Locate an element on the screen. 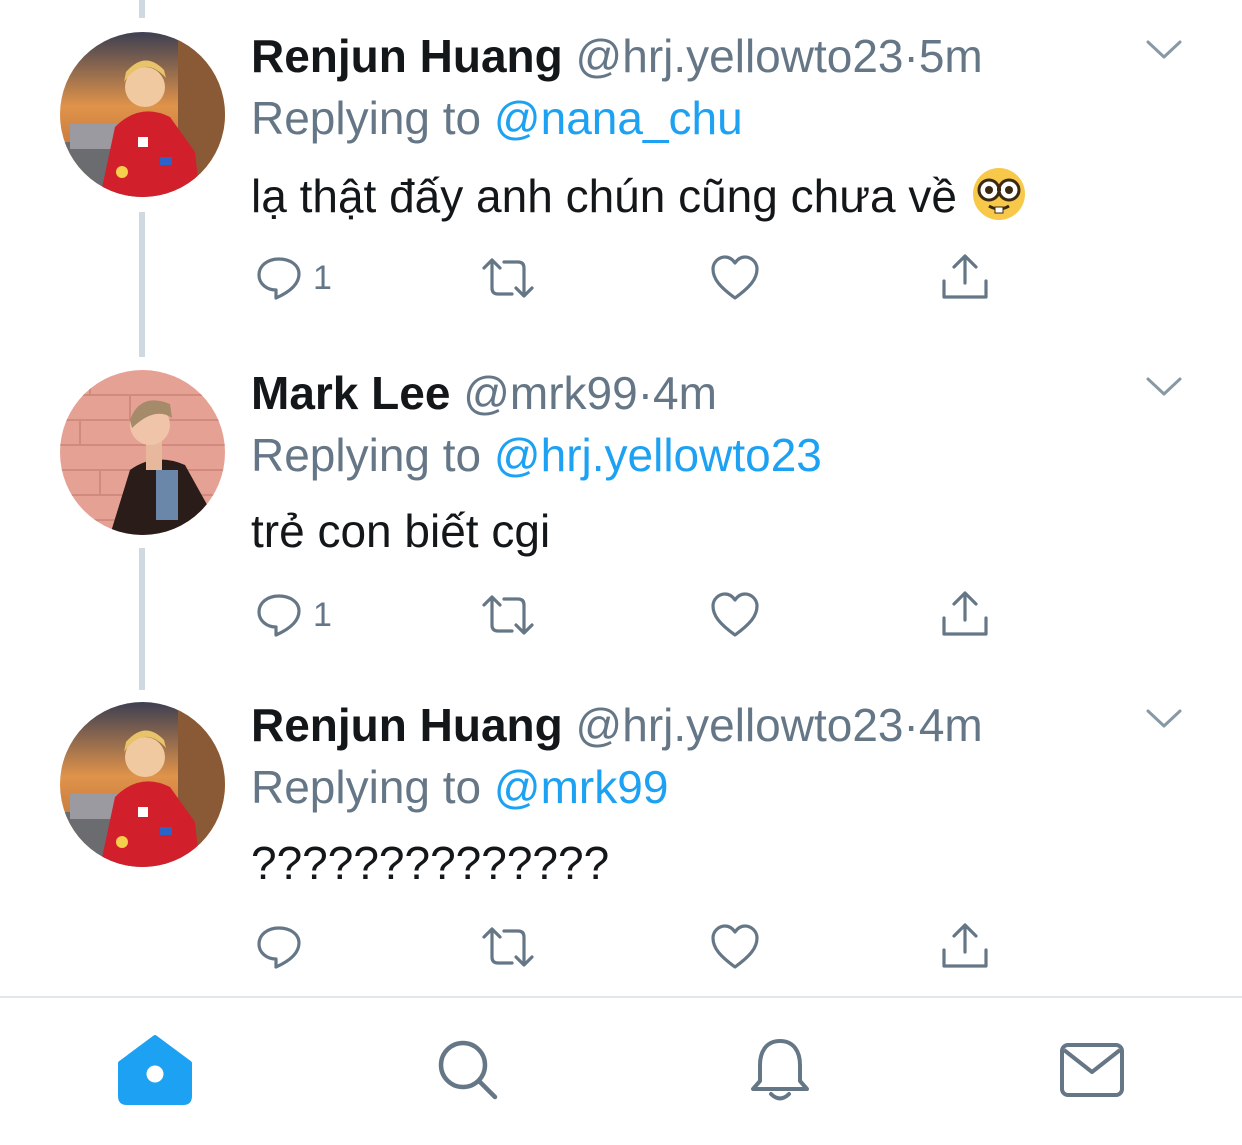 Image resolution: width=1242 pixels, height=1145 pixels. tweet-text: lạ thật đấy anh chún cũng chưa về is located at coordinates (639, 195).